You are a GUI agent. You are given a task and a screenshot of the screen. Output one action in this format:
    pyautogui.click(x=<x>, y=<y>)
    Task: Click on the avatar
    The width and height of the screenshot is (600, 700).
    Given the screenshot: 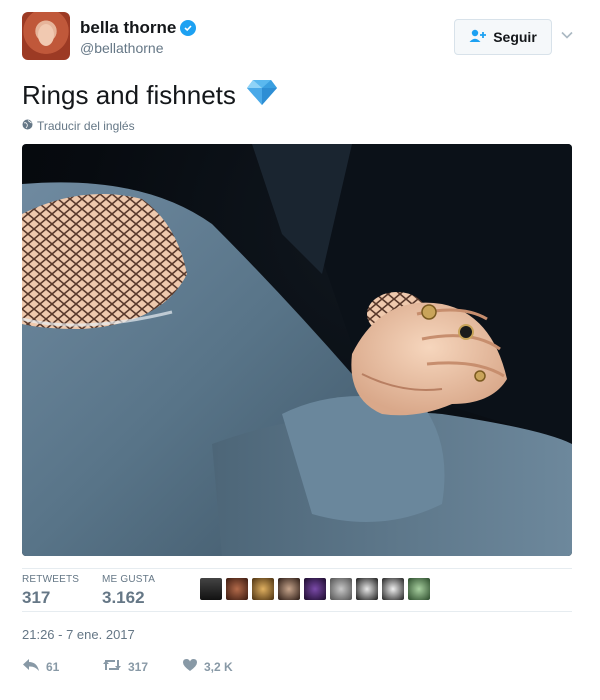 What is the action you would take?
    pyautogui.click(x=46, y=36)
    